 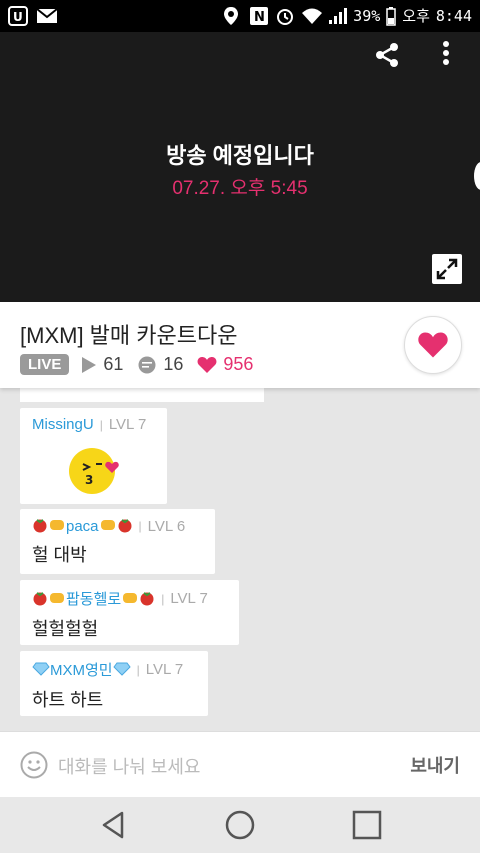 I want to click on likes-count: 956, so click(x=238, y=364).